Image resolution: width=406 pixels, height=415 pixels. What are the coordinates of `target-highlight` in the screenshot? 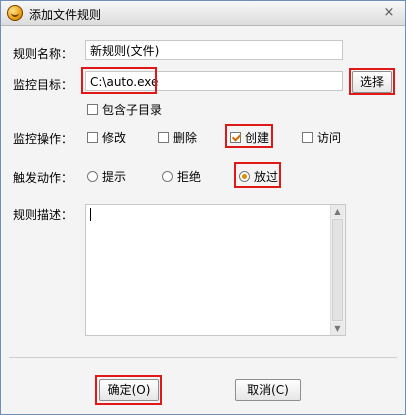 It's located at (119, 80).